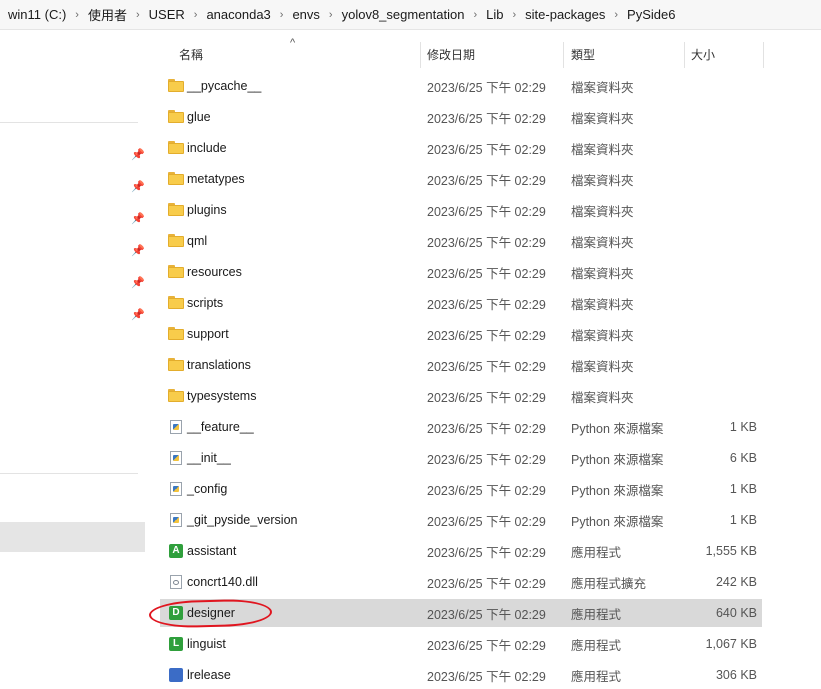 This screenshot has height=689, width=821. What do you see at coordinates (743, 520) in the screenshot?
I see `file-size: 1 KB` at bounding box center [743, 520].